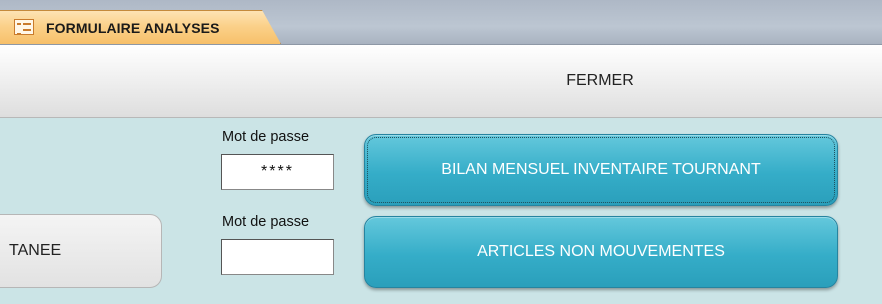 The height and width of the screenshot is (304, 882). What do you see at coordinates (266, 137) in the screenshot?
I see `password-label-1: Mot de passe` at bounding box center [266, 137].